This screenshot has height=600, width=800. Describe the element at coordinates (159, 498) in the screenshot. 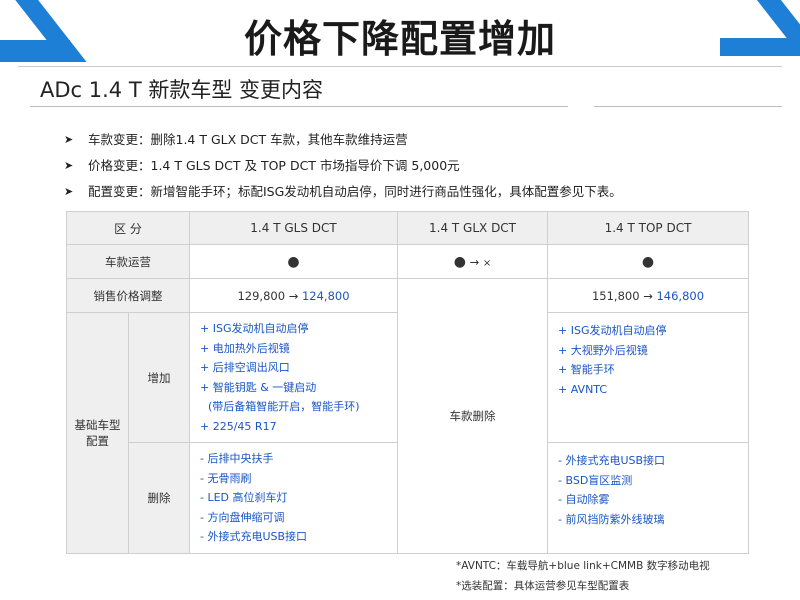

I see `row-label-remove: 删除` at that location.